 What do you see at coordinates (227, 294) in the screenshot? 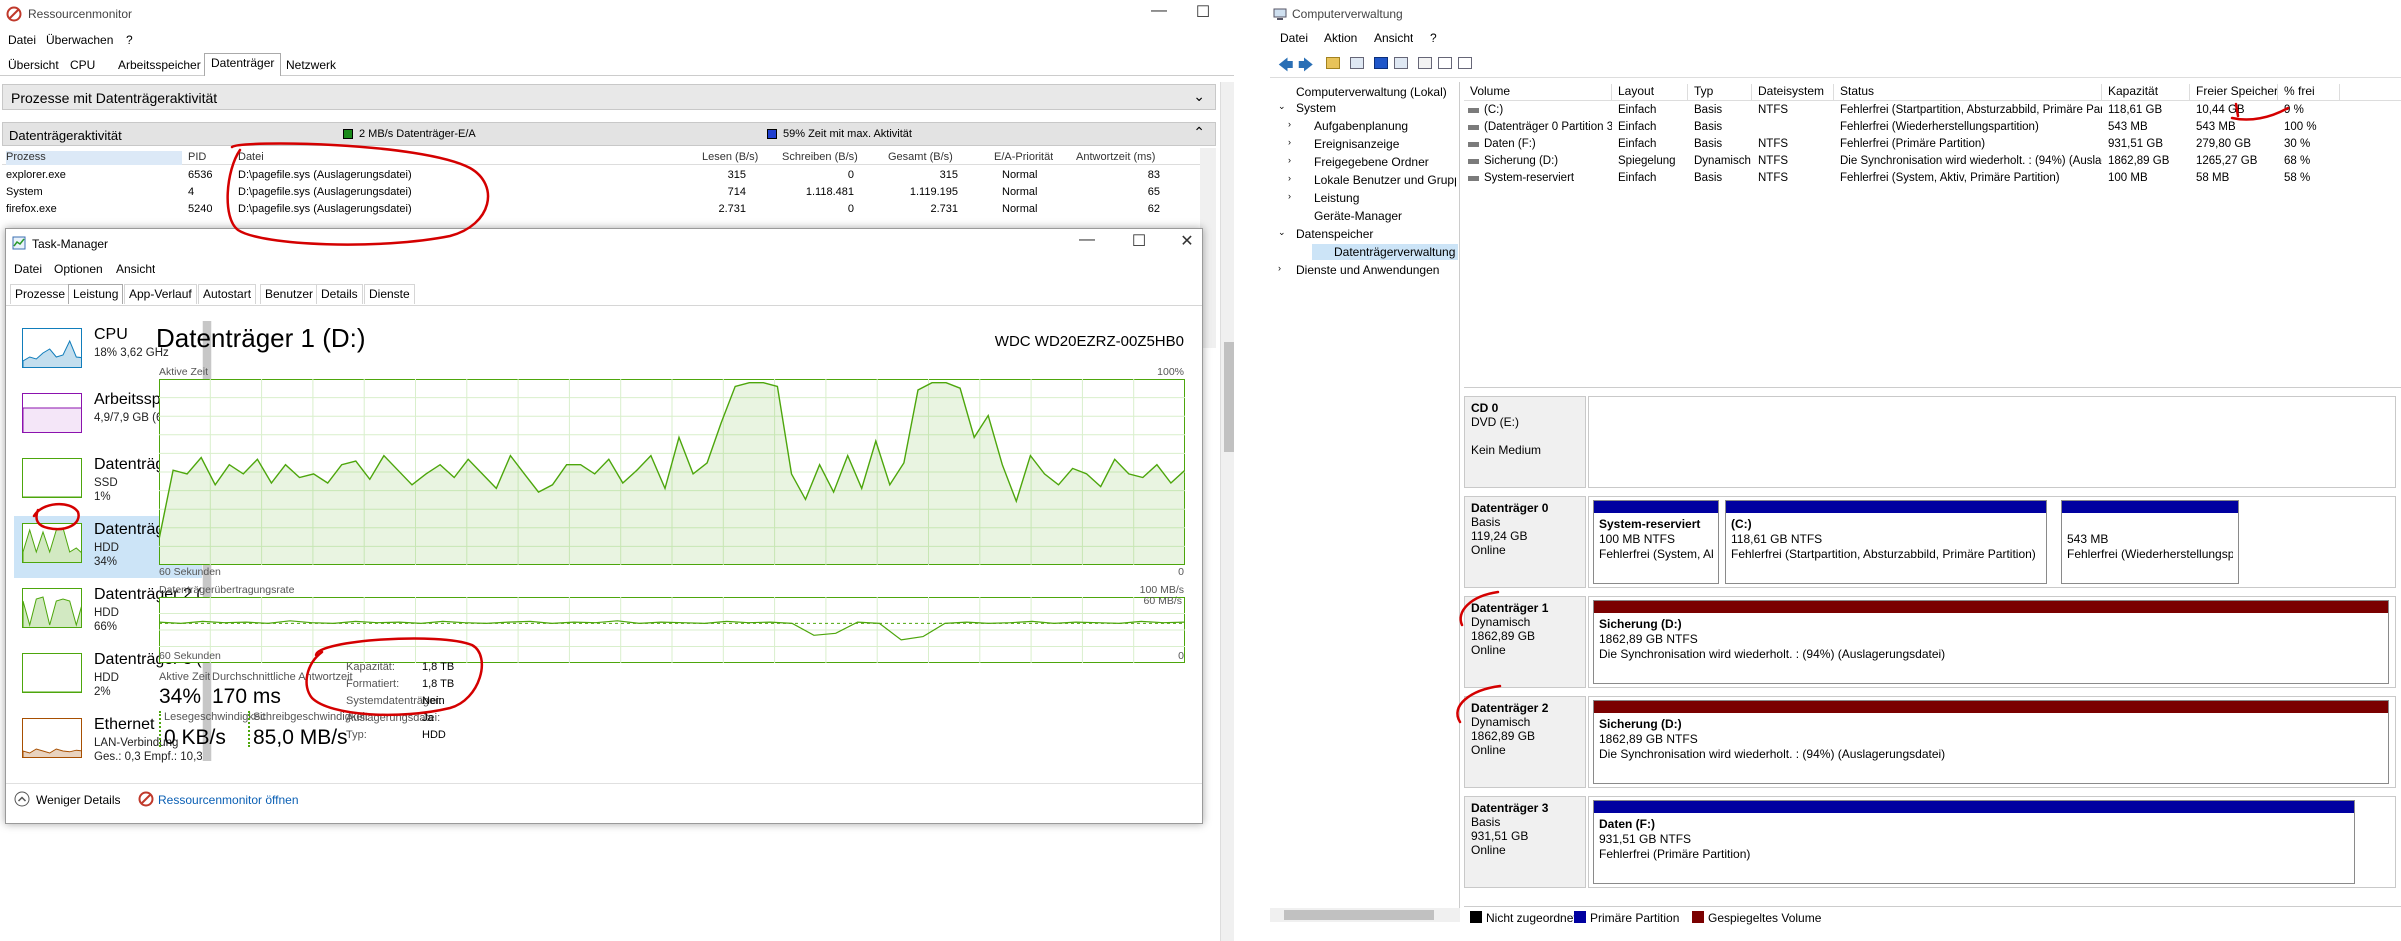
I see `tab-autostart: Autostart` at bounding box center [227, 294].